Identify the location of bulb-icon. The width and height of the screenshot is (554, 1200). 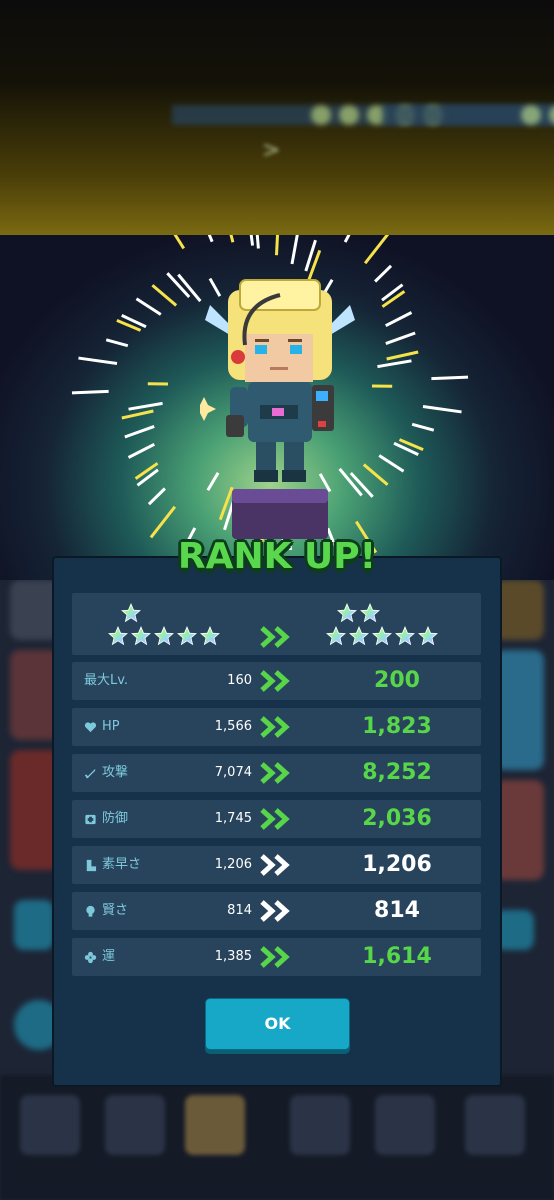
(90, 911).